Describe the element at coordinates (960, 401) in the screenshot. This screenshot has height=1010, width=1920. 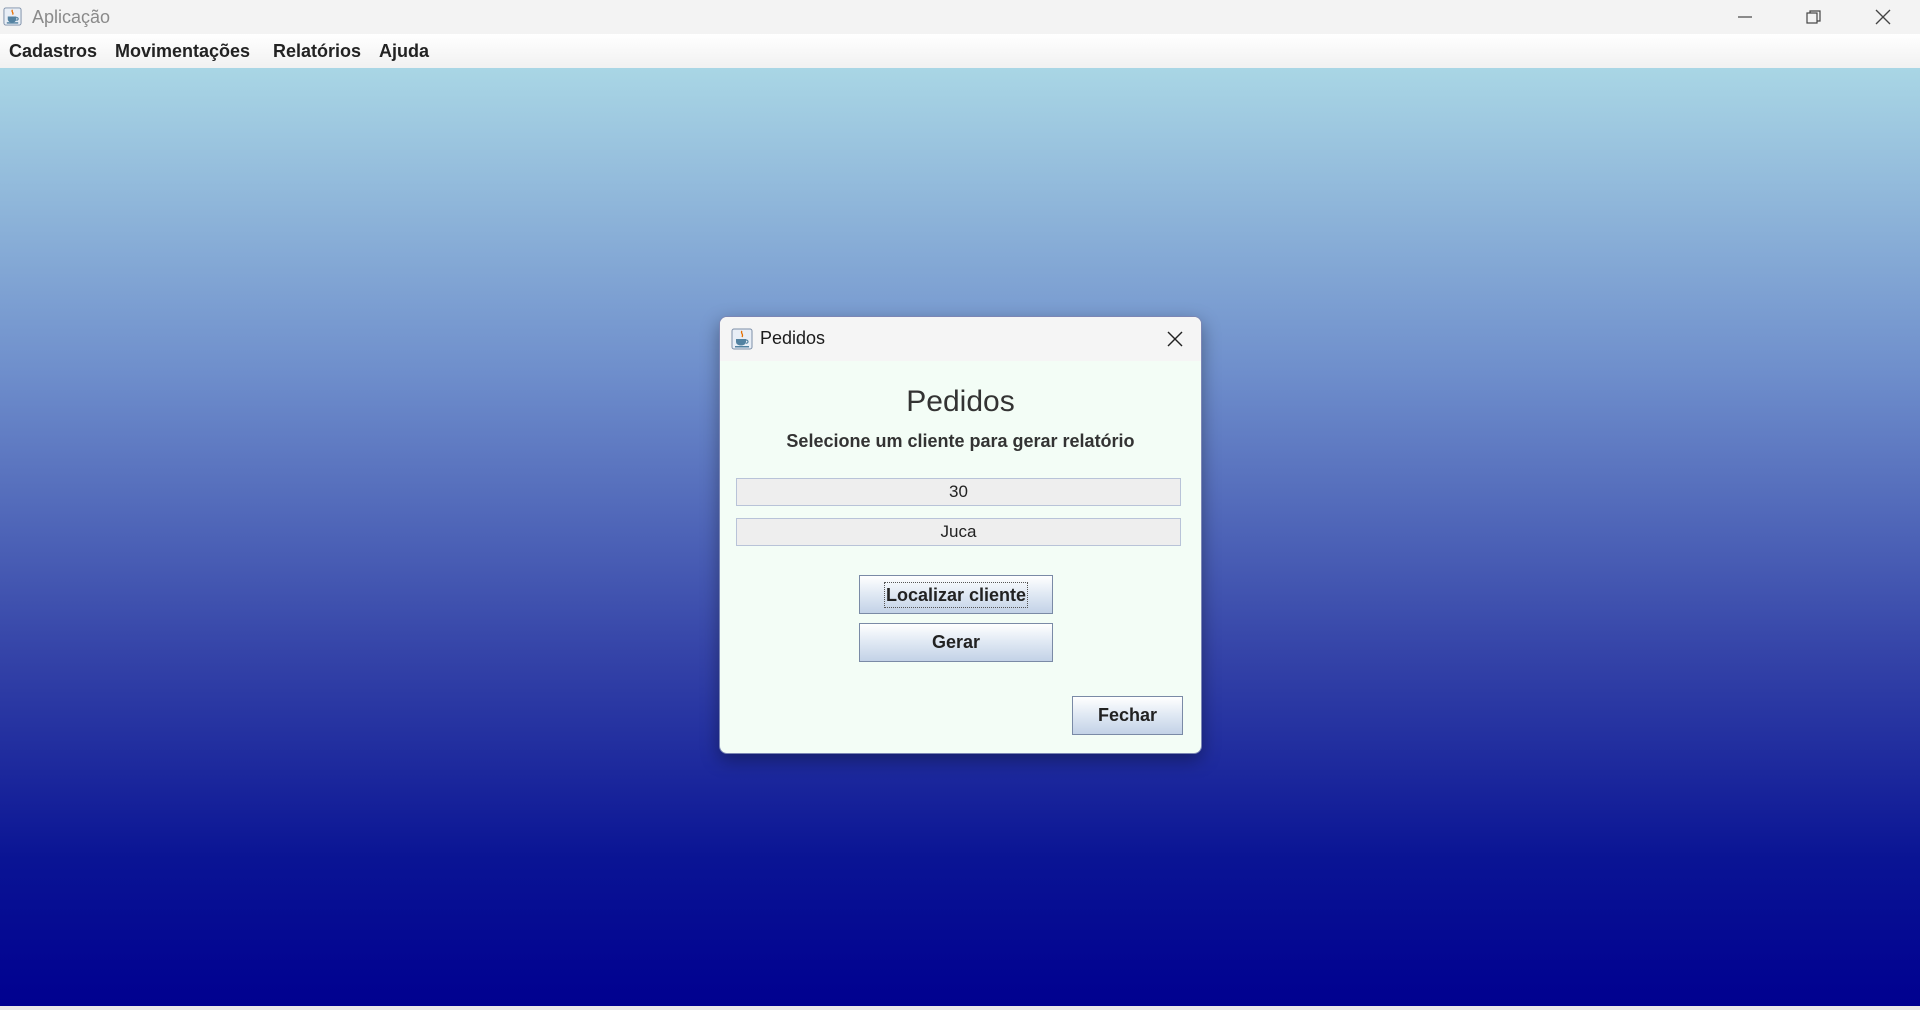
I see `dialog-heading: Pedidos` at that location.